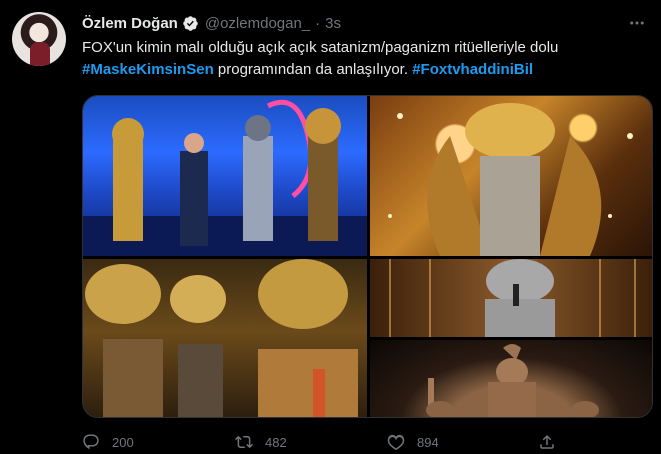  I want to click on grid-image-statue, so click(511, 378).